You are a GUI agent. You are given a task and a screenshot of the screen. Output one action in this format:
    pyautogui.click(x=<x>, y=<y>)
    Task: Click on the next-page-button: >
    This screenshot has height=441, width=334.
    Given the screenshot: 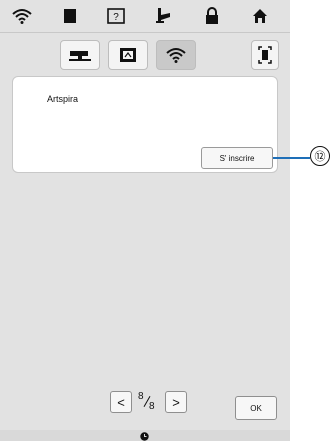 What is the action you would take?
    pyautogui.click(x=176, y=402)
    